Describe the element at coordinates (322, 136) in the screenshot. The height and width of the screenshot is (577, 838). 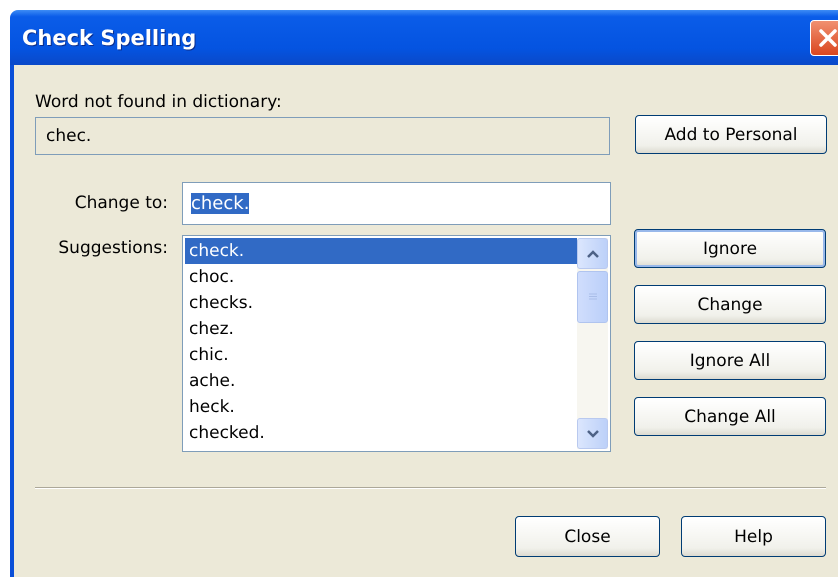
I see `misspelled-word-field: chec.` at that location.